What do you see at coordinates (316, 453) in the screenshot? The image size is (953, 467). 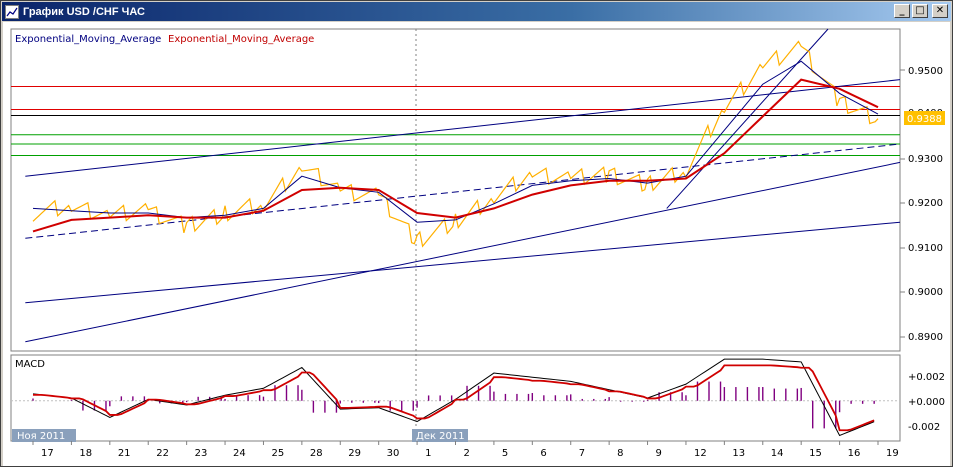 I see `day-label: 28` at bounding box center [316, 453].